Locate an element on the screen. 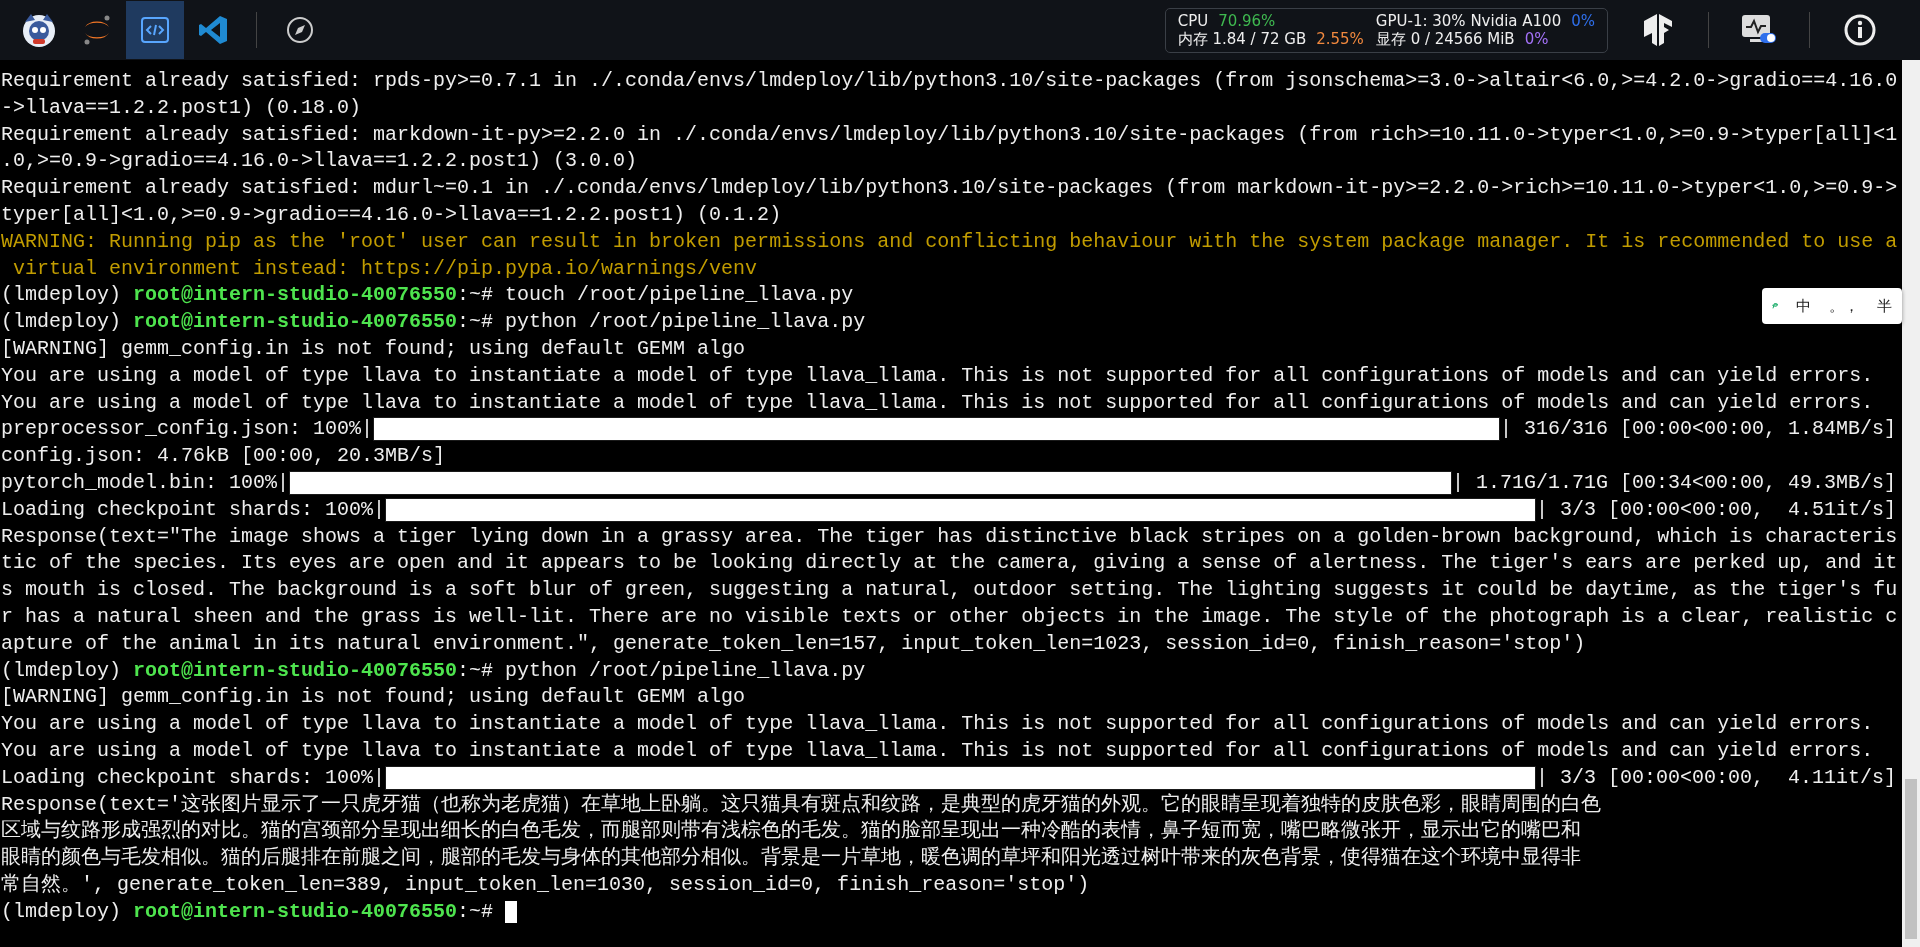 The image size is (1920, 947). terminal-line: Requirement already satisfied: rpds-py>=0.7.1 in ./.conda/envs/lmdeploy/lib/python3.10/site-packages (from jsonschema>=3.0->altair<6.0,>=4.2.0->gradio==4.16.0 is located at coordinates (949, 81).